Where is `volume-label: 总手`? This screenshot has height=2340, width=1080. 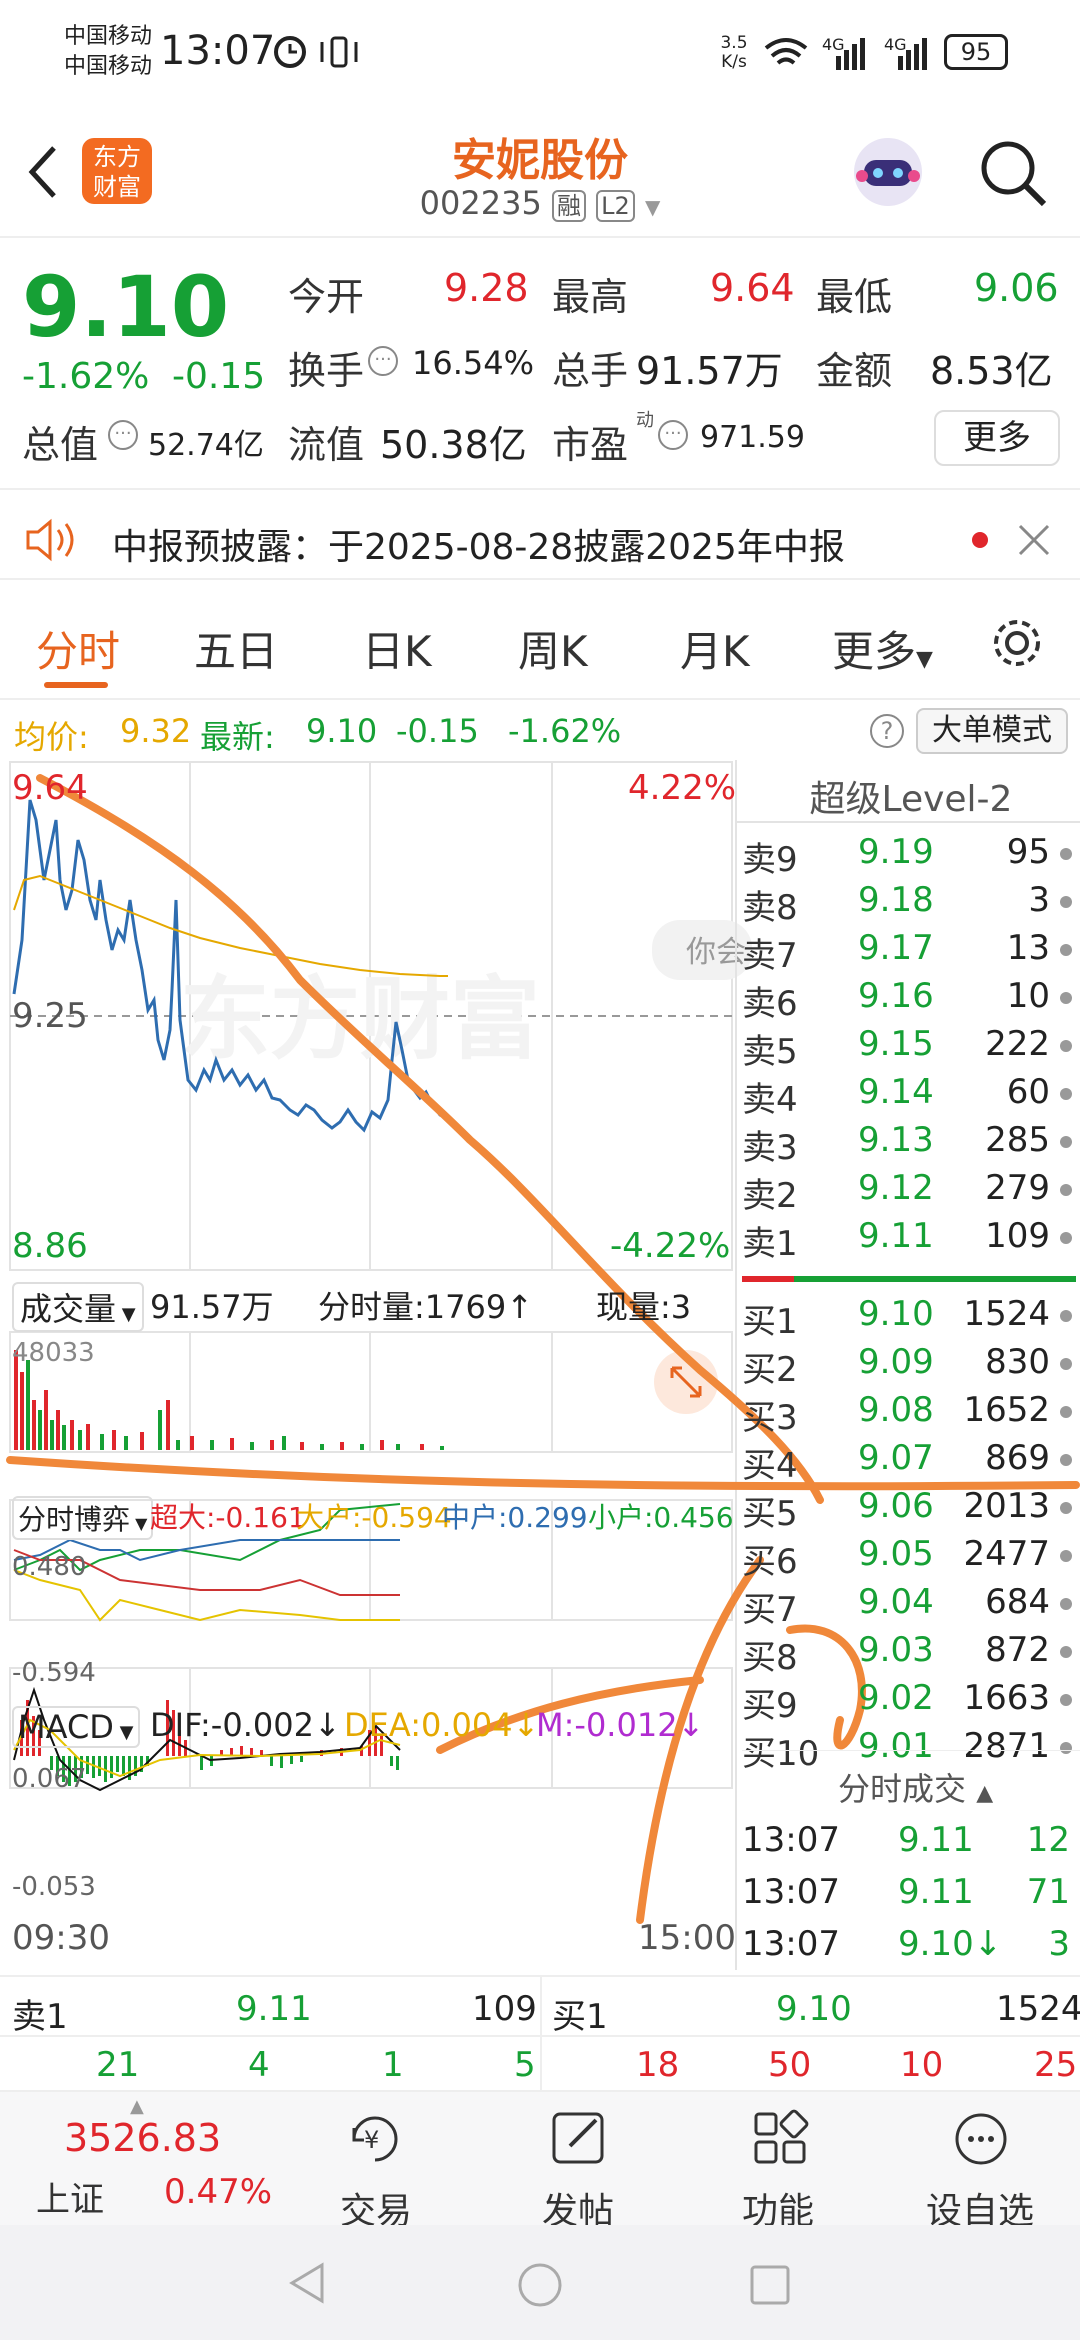
volume-label: 总手 is located at coordinates (590, 371).